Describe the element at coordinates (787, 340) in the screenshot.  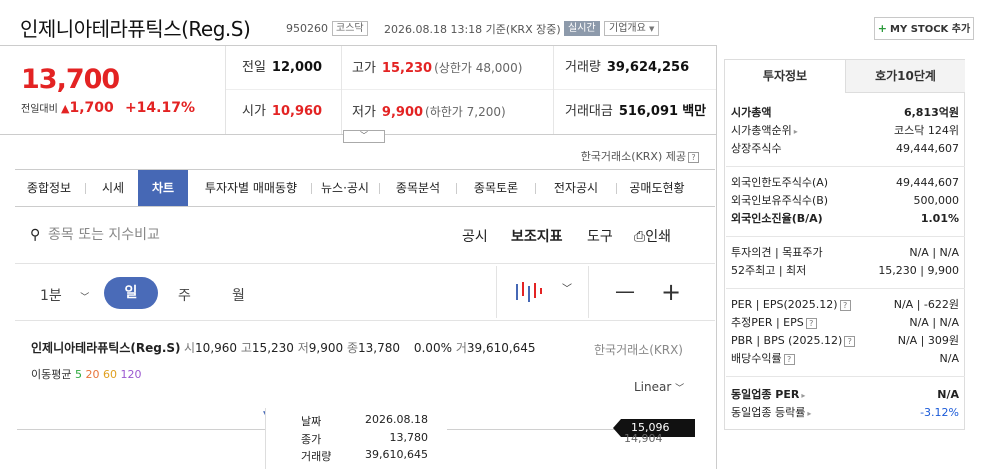
I see `info-label: PBR | BPS (2025.12)` at that location.